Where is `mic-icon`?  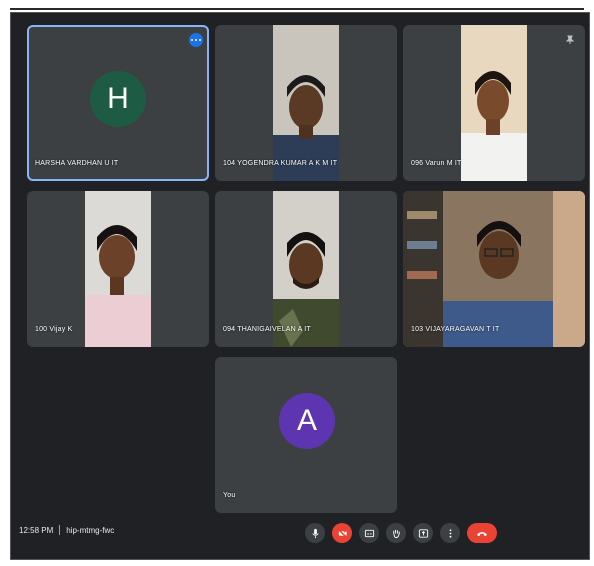 mic-icon is located at coordinates (315, 533).